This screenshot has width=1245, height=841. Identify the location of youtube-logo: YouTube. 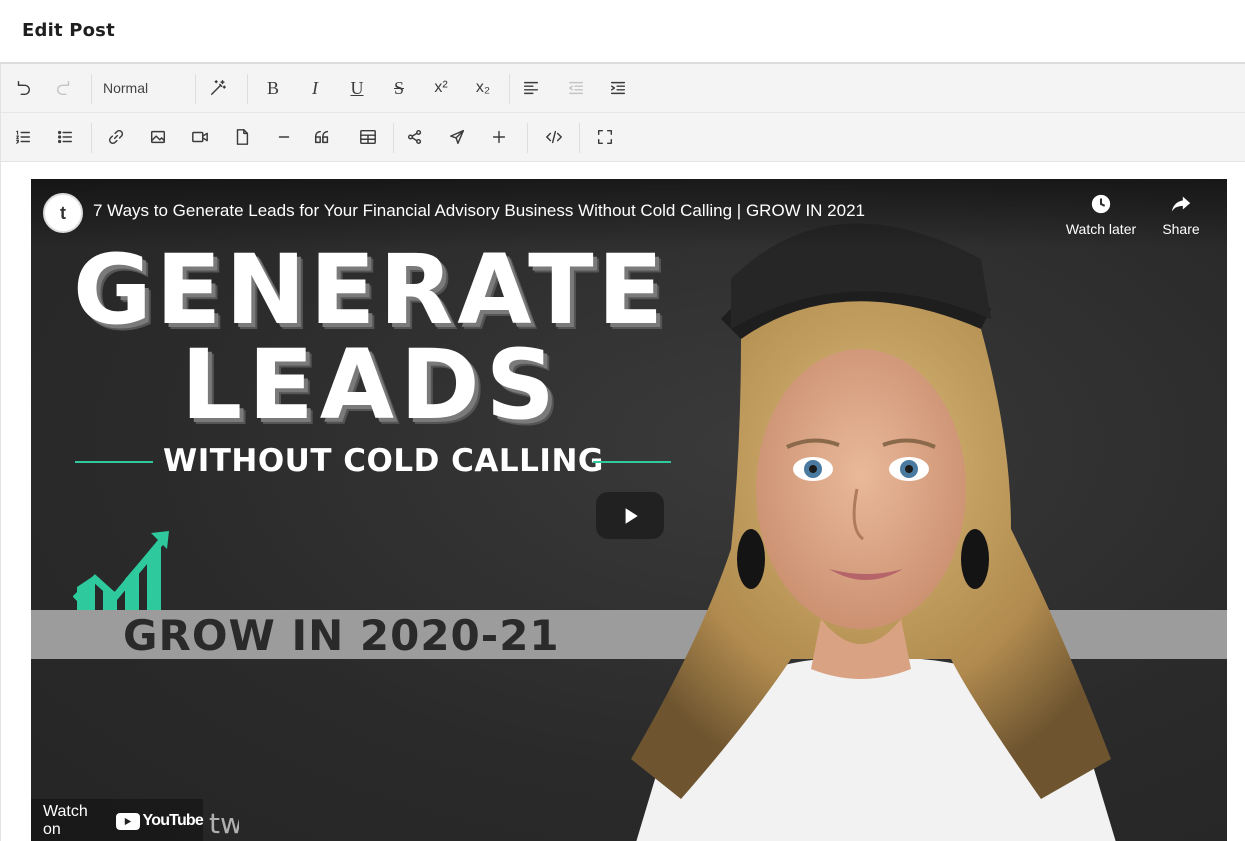
(159, 821).